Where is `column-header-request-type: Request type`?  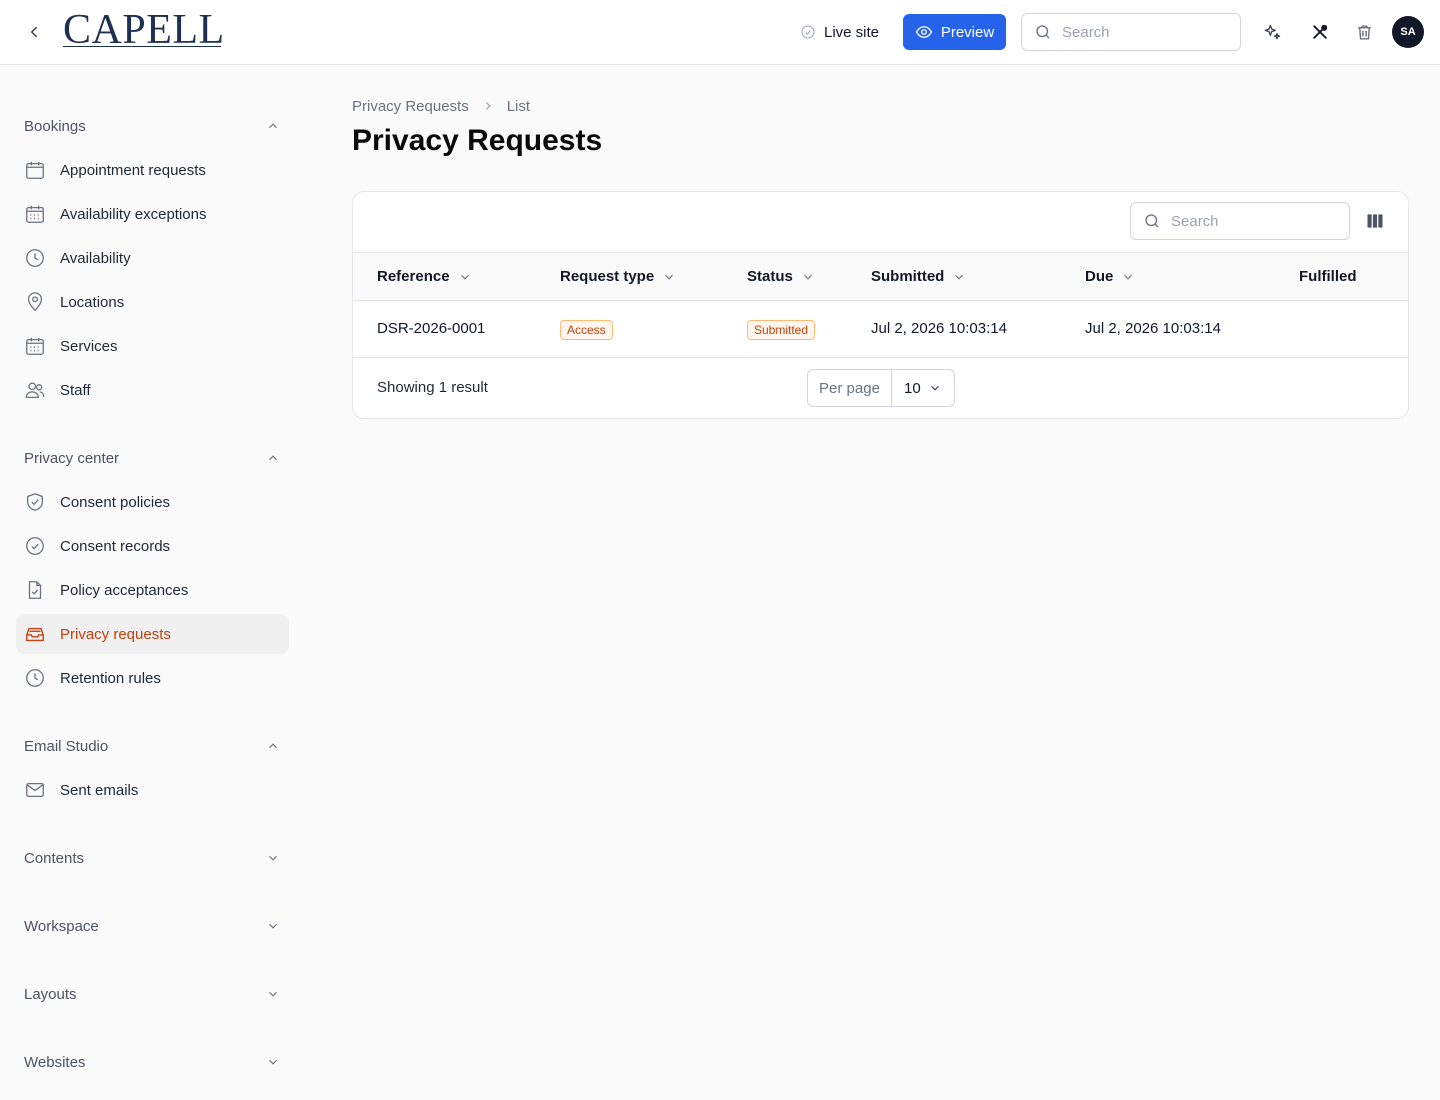 column-header-request-type: Request type is located at coordinates (618, 276).